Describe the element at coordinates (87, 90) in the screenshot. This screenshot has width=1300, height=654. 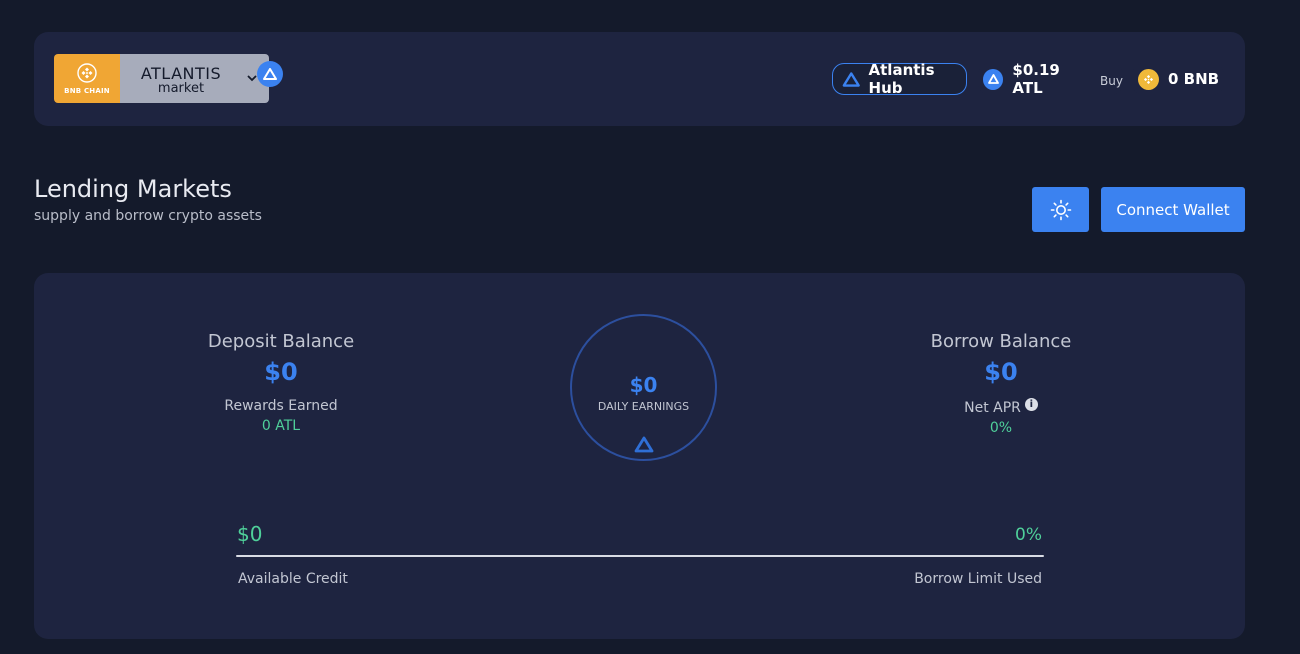
I see `chain-label: BNB CHAIN` at that location.